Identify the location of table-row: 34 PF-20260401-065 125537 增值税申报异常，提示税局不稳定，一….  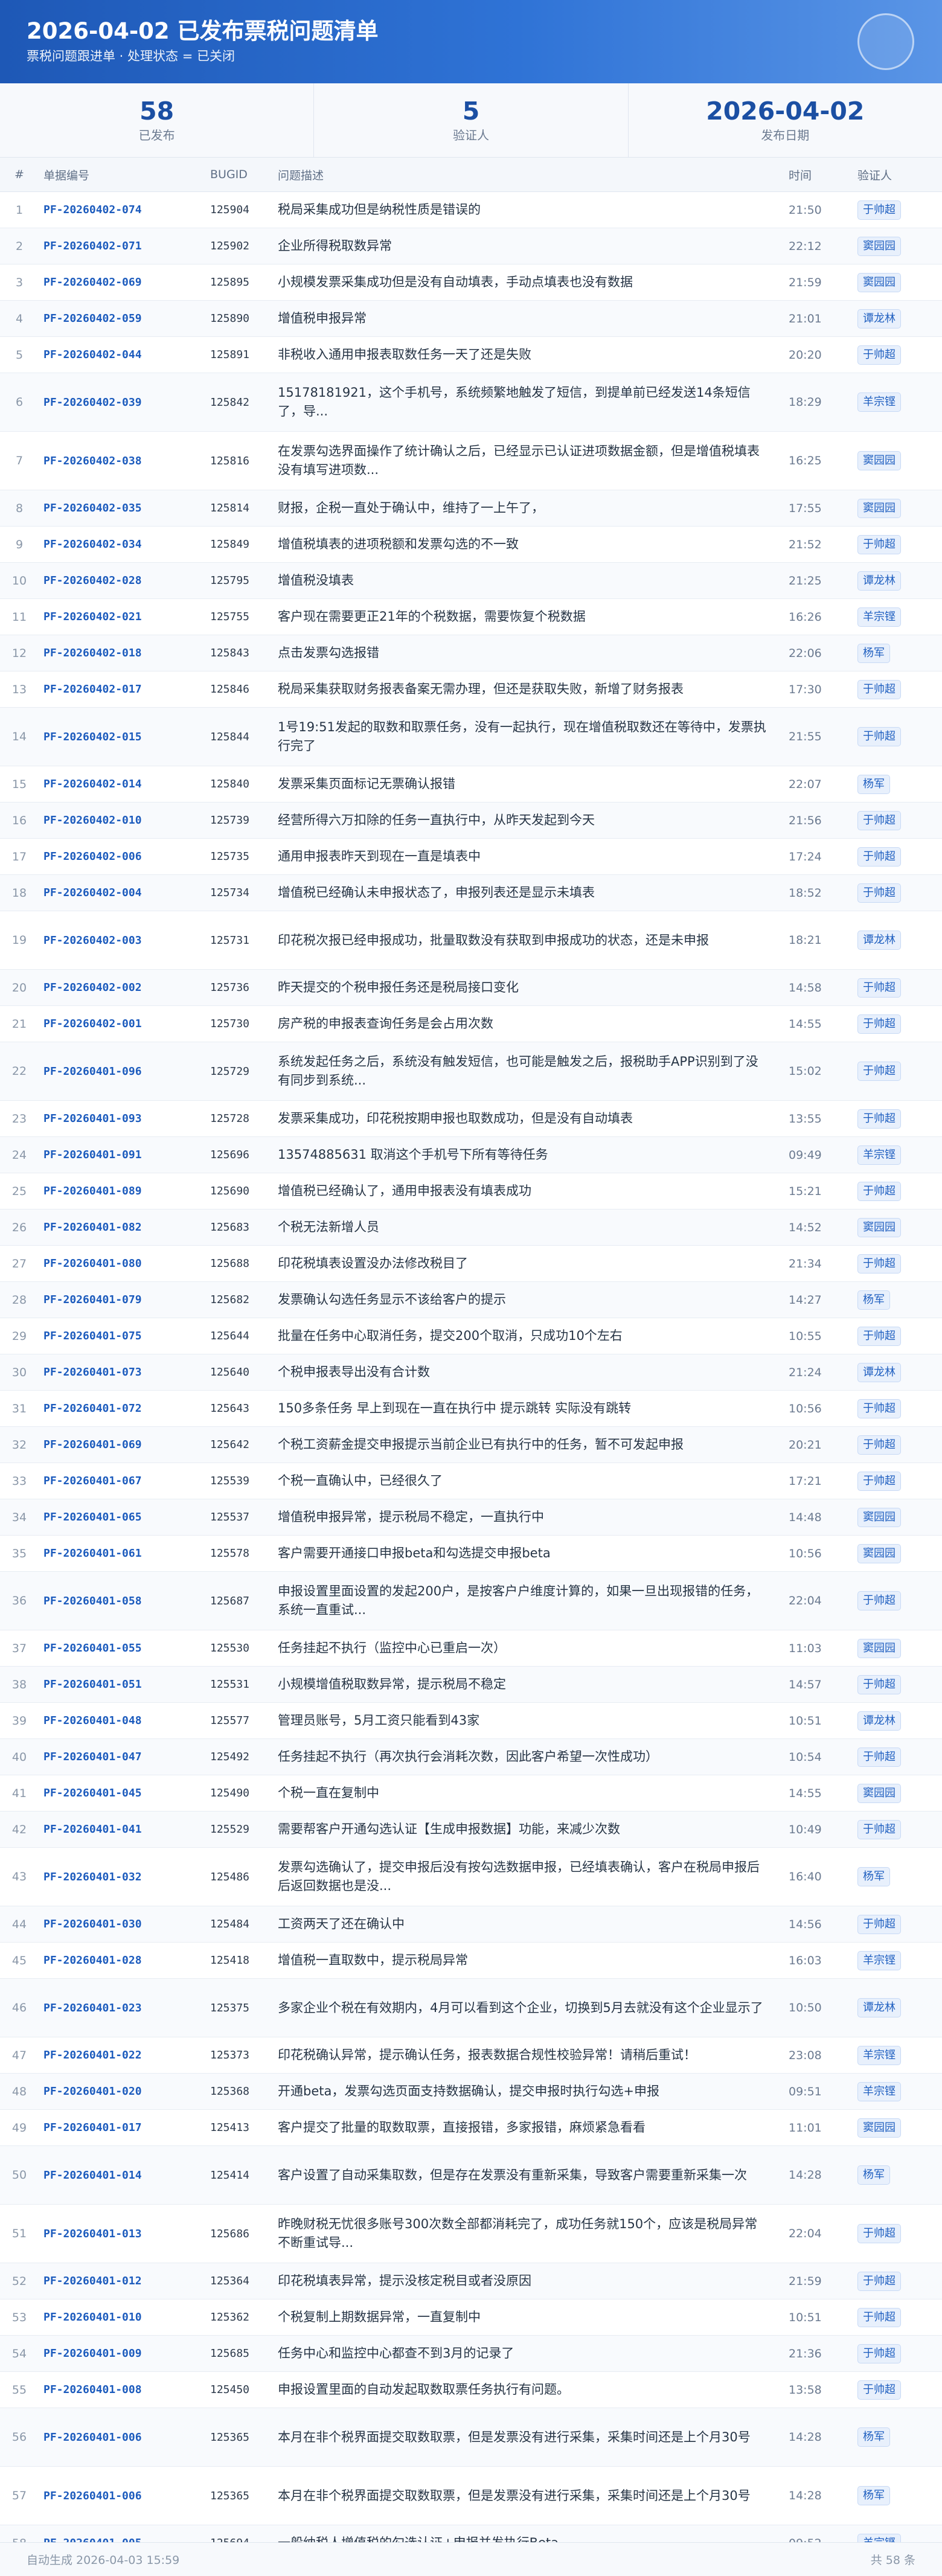
(471, 1517).